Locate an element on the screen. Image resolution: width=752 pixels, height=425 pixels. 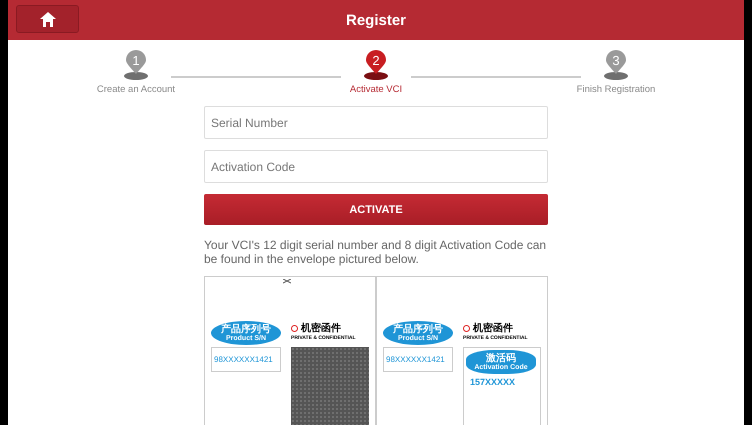
step-label: Finish Registration is located at coordinates (616, 89).